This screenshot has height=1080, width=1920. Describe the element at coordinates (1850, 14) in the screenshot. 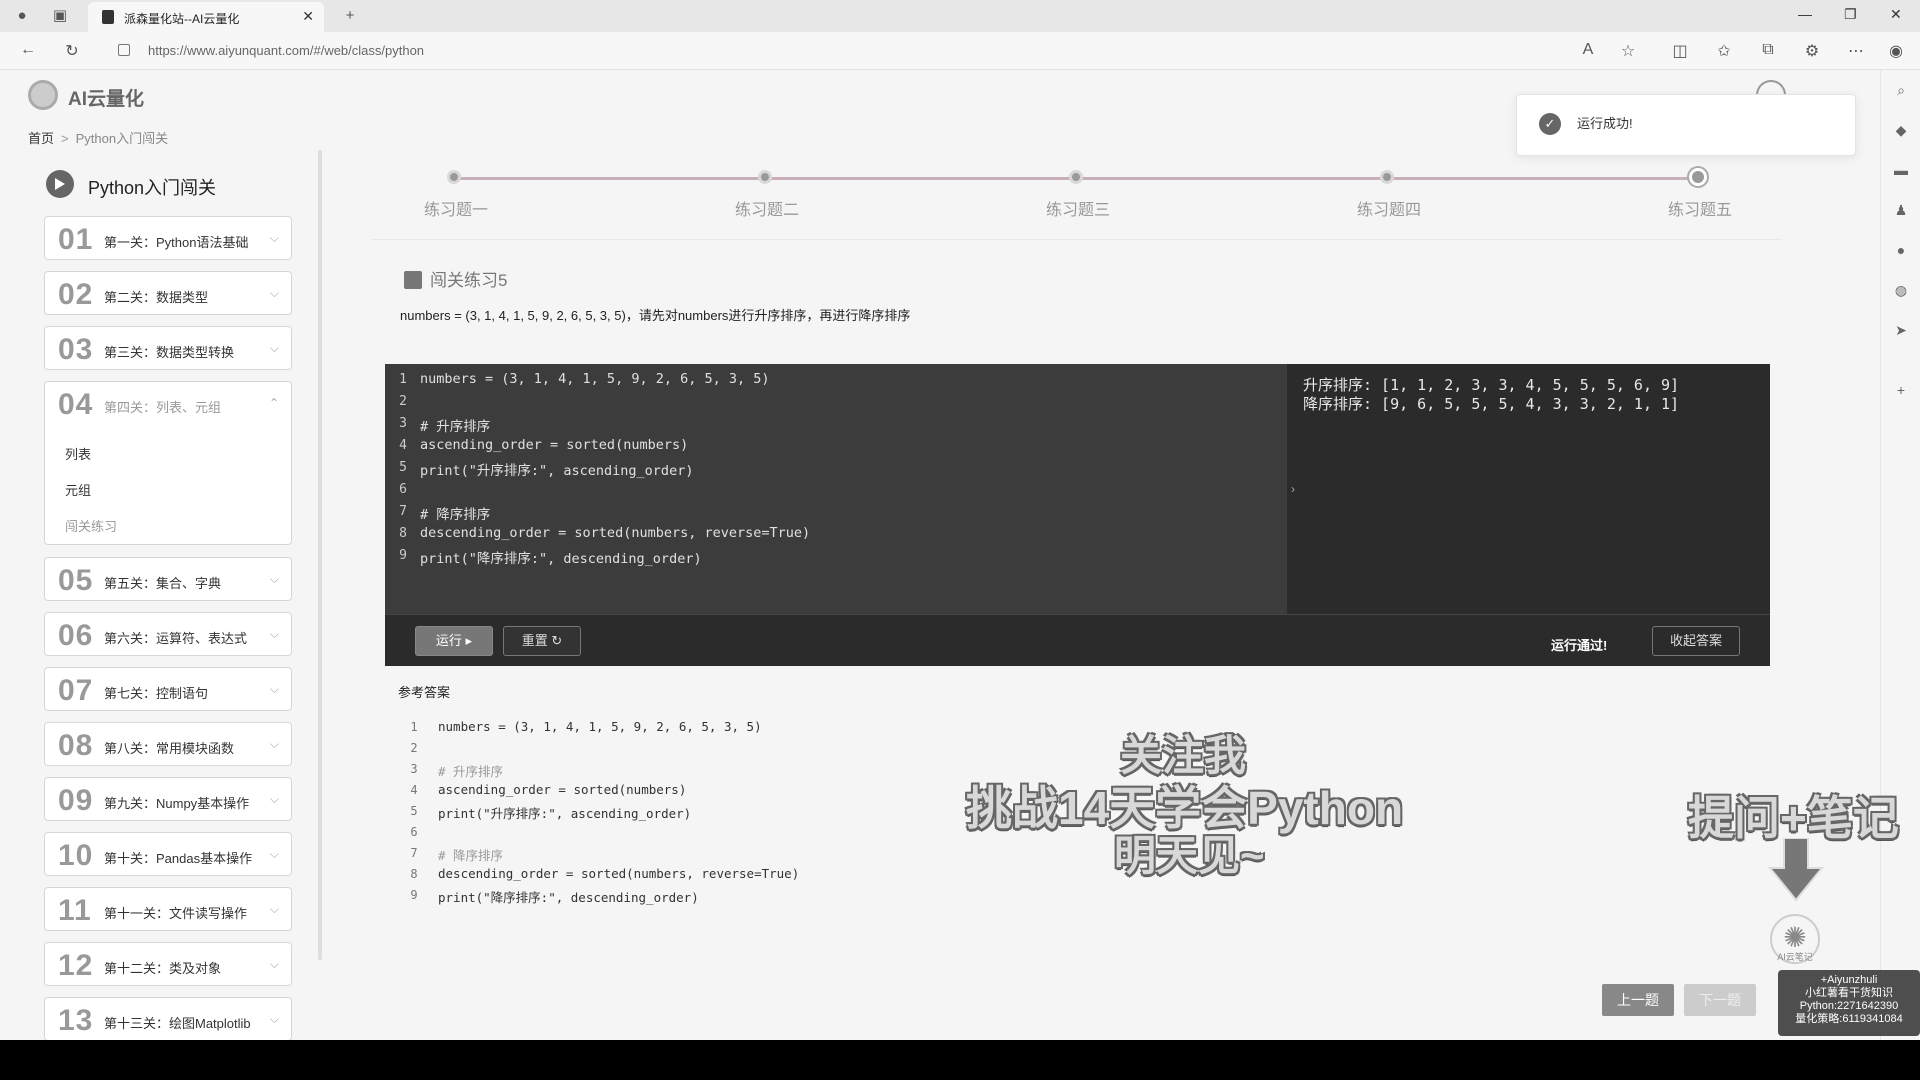

I see `maximize-icon: ❐` at that location.